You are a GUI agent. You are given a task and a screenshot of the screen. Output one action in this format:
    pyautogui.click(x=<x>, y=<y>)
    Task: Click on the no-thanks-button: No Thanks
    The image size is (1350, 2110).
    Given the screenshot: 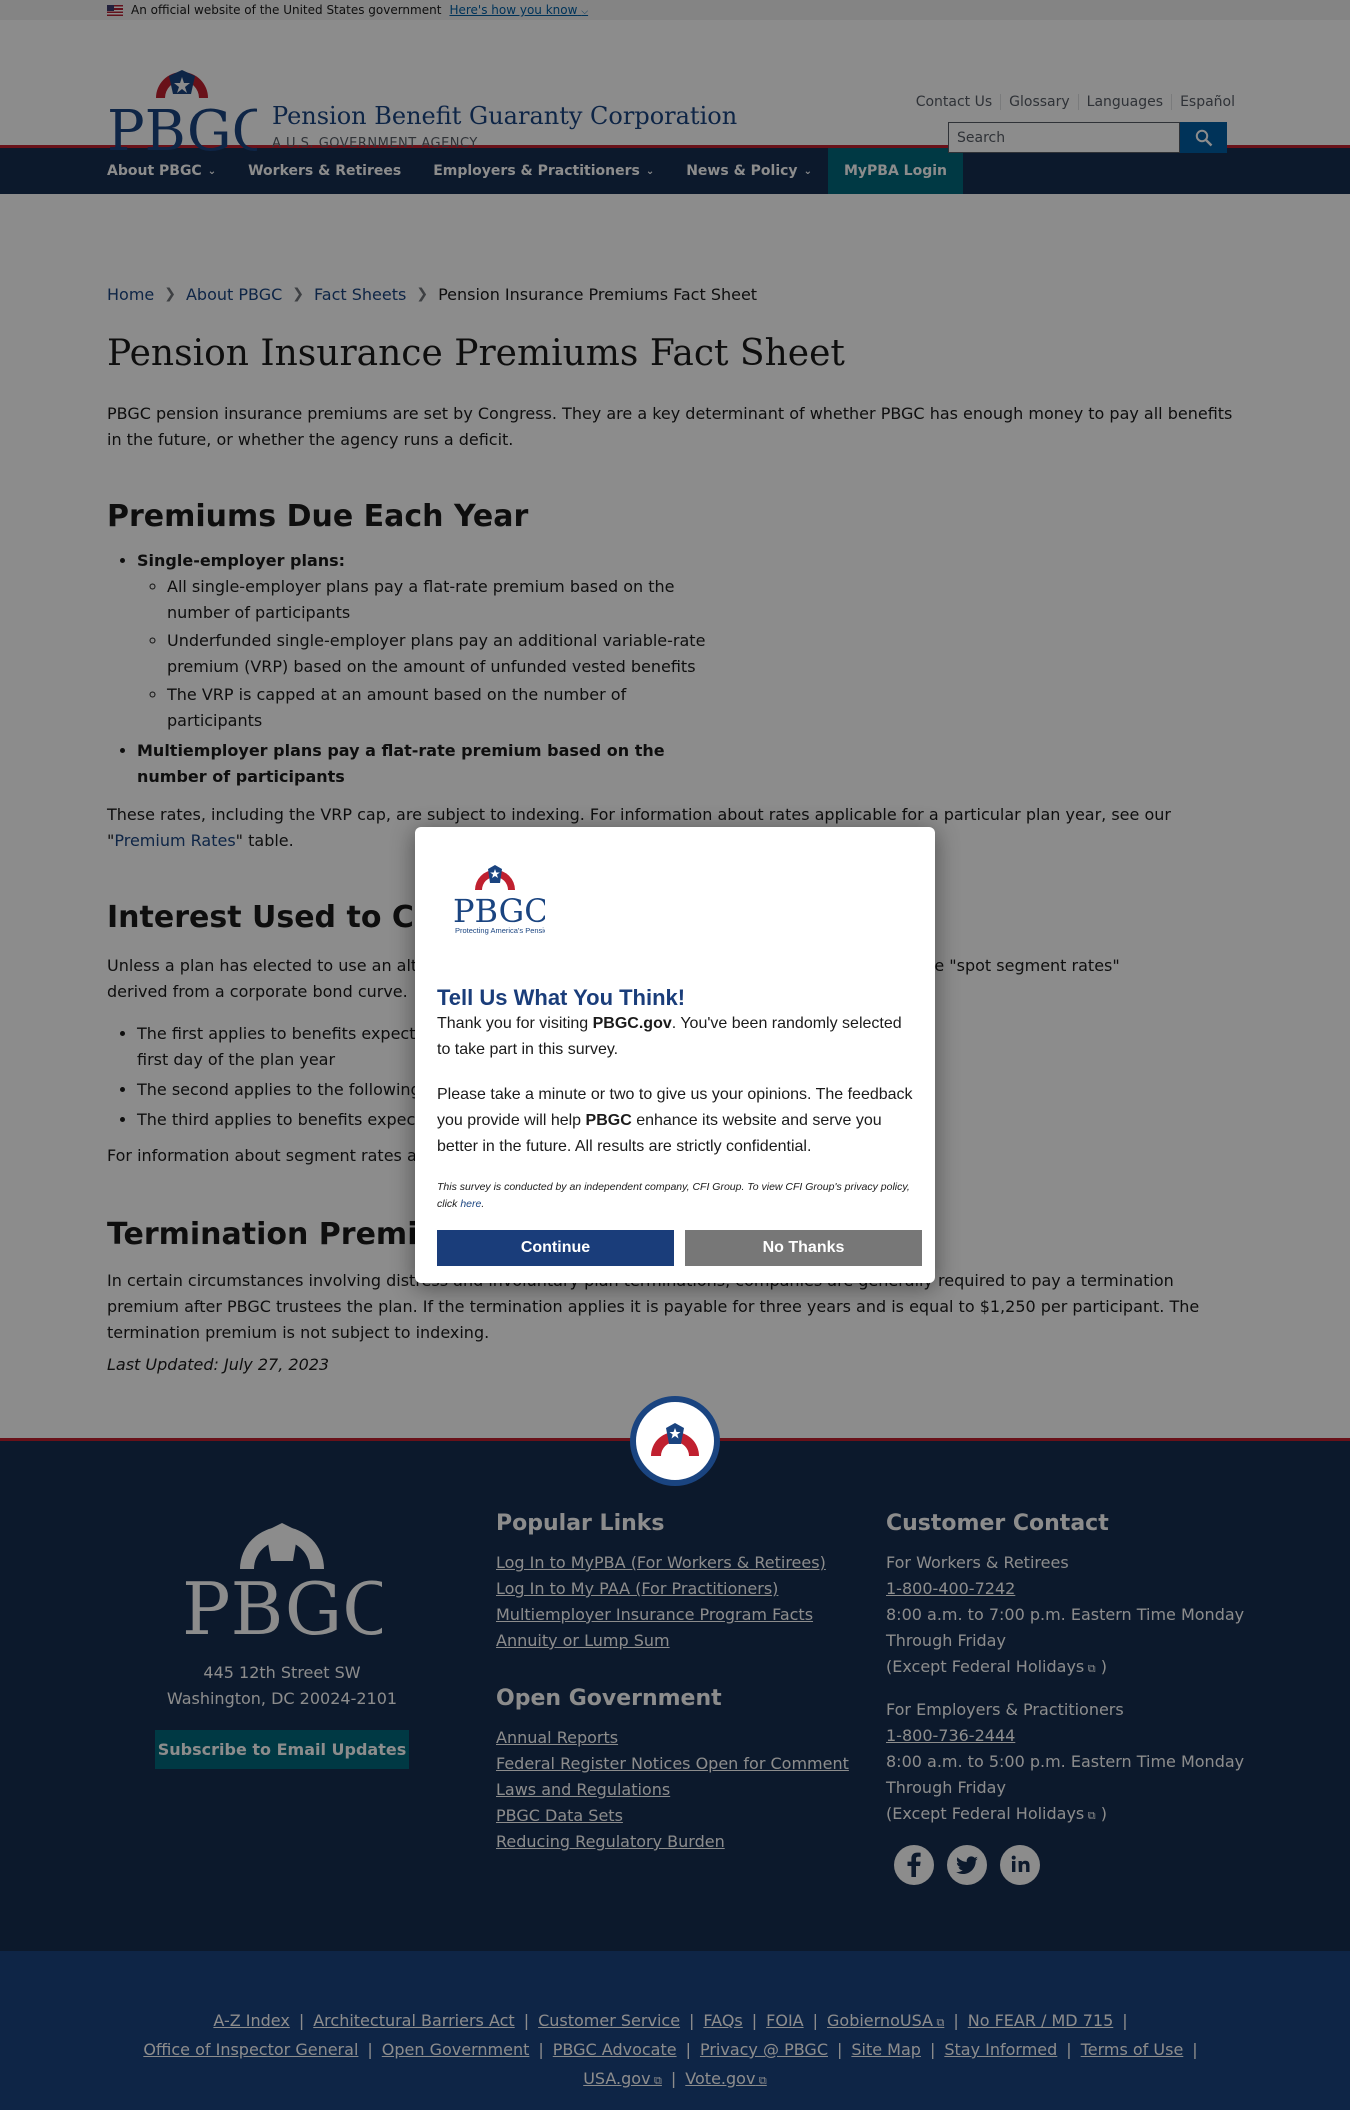 What is the action you would take?
    pyautogui.click(x=803, y=1248)
    